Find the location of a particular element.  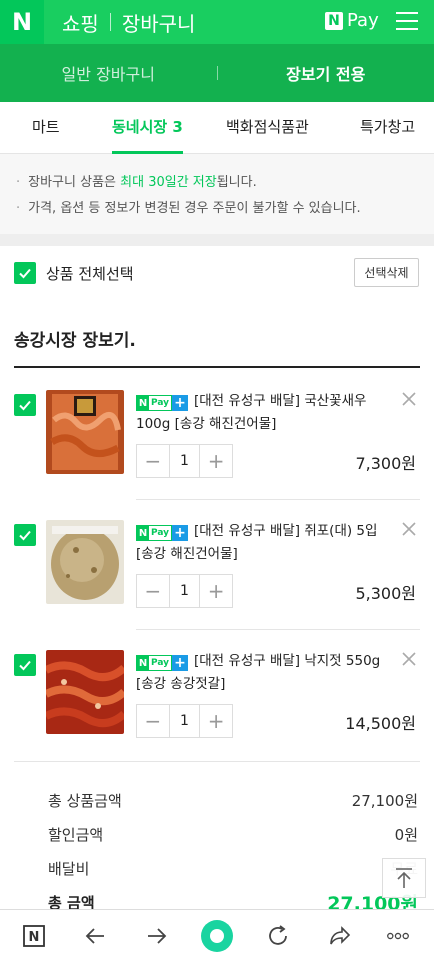

hamburger-menu-icon is located at coordinates (407, 21).